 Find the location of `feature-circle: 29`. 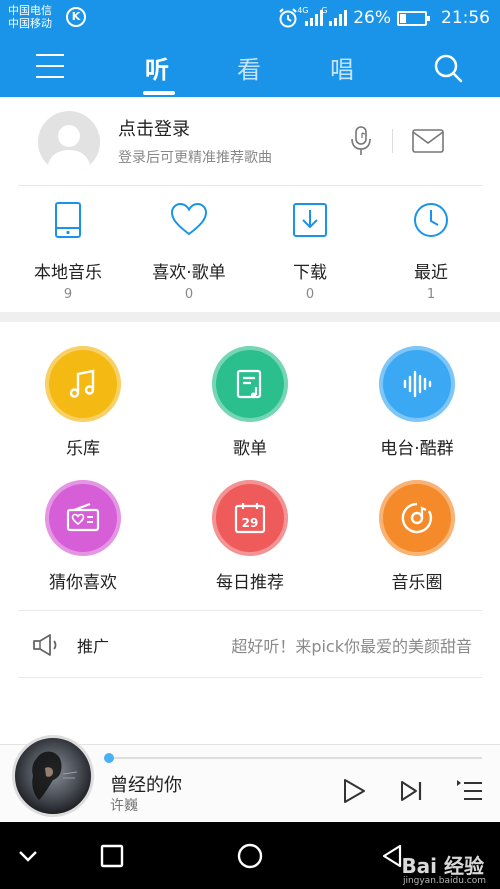

feature-circle: 29 is located at coordinates (250, 518).